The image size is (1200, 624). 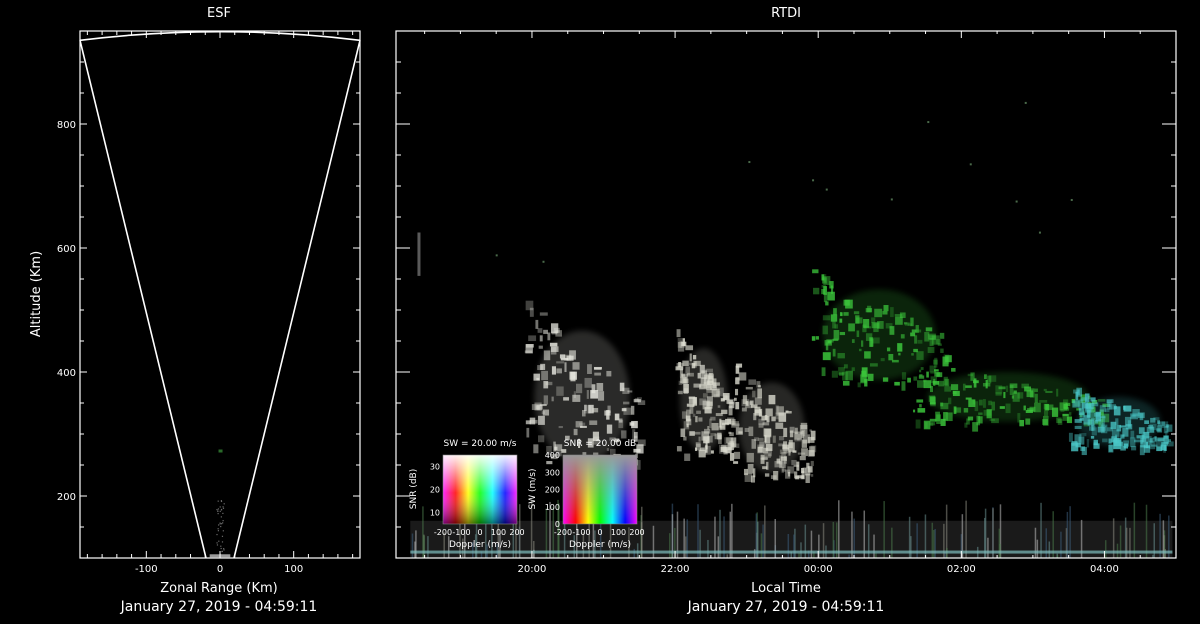 What do you see at coordinates (435, 513) in the screenshot?
I see `colorbar-1-y-tick-label: 10` at bounding box center [435, 513].